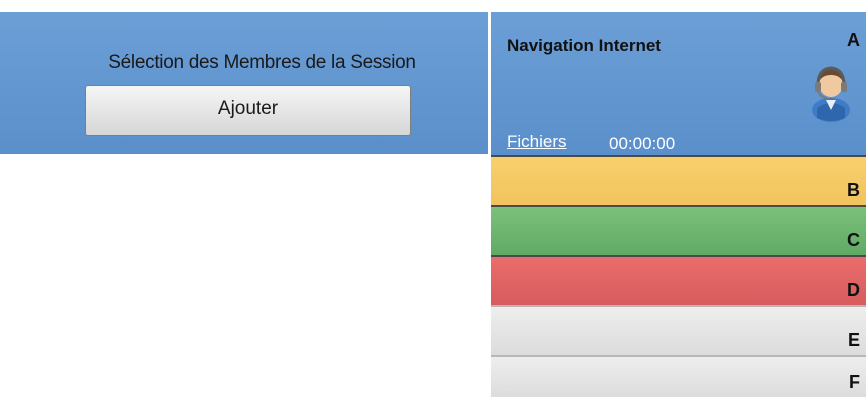 Image resolution: width=866 pixels, height=397 pixels. I want to click on member-letter: D, so click(853, 290).